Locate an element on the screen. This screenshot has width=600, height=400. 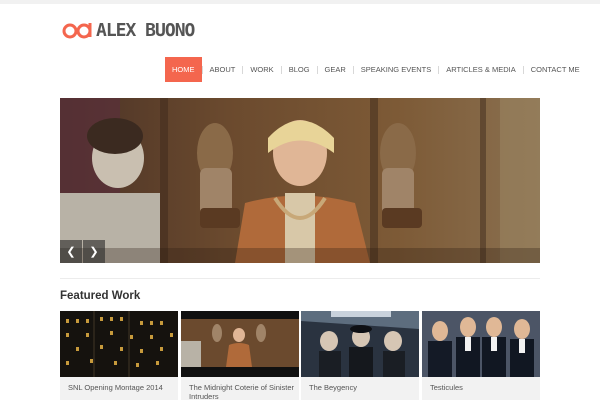
nav-item-work: WORK is located at coordinates (261, 69).